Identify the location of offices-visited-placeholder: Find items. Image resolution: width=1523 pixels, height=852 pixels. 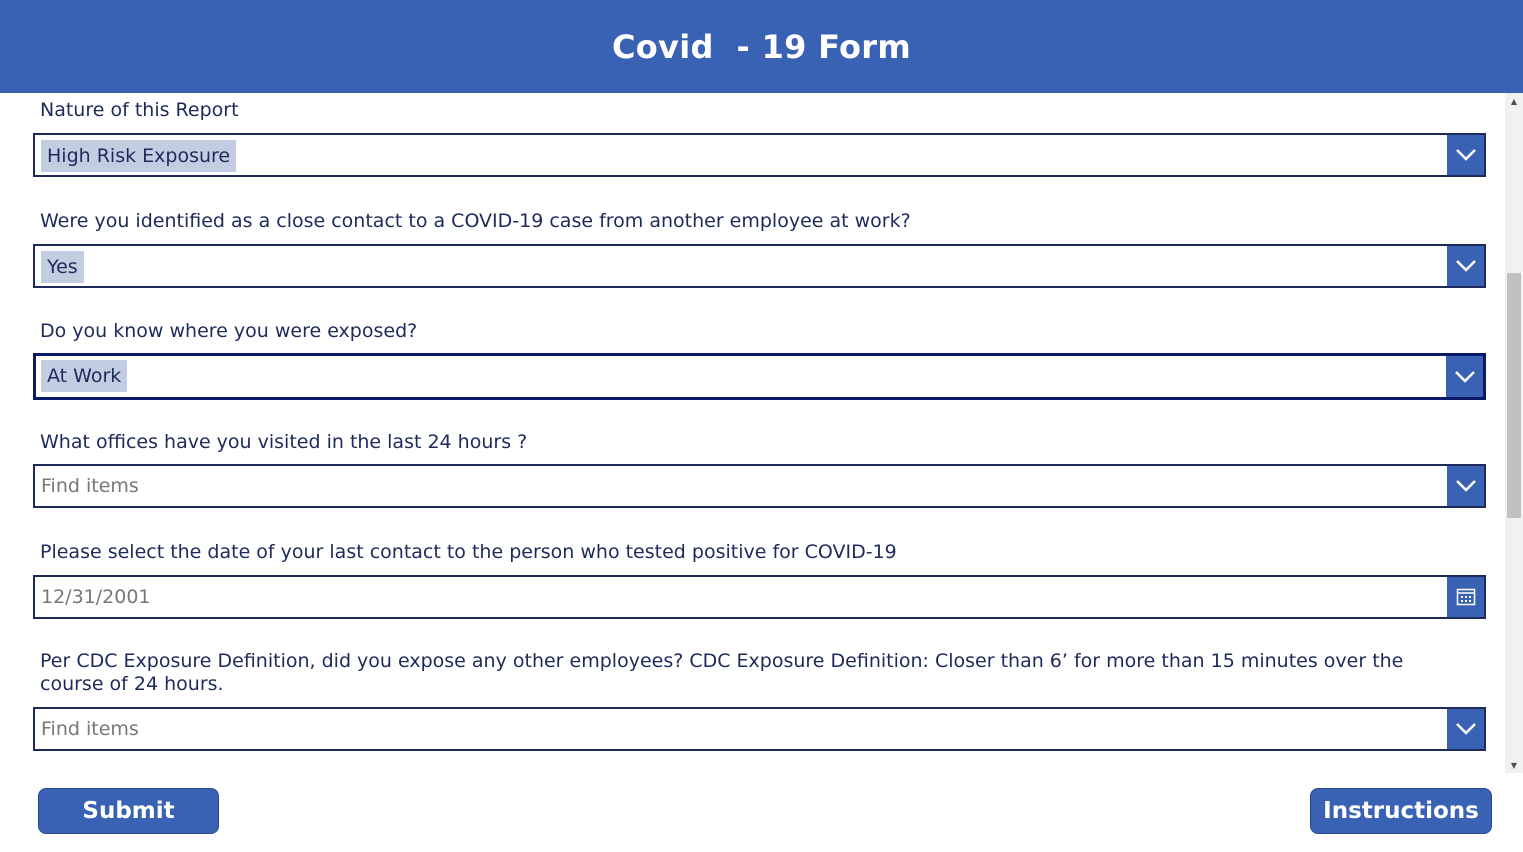
(90, 486).